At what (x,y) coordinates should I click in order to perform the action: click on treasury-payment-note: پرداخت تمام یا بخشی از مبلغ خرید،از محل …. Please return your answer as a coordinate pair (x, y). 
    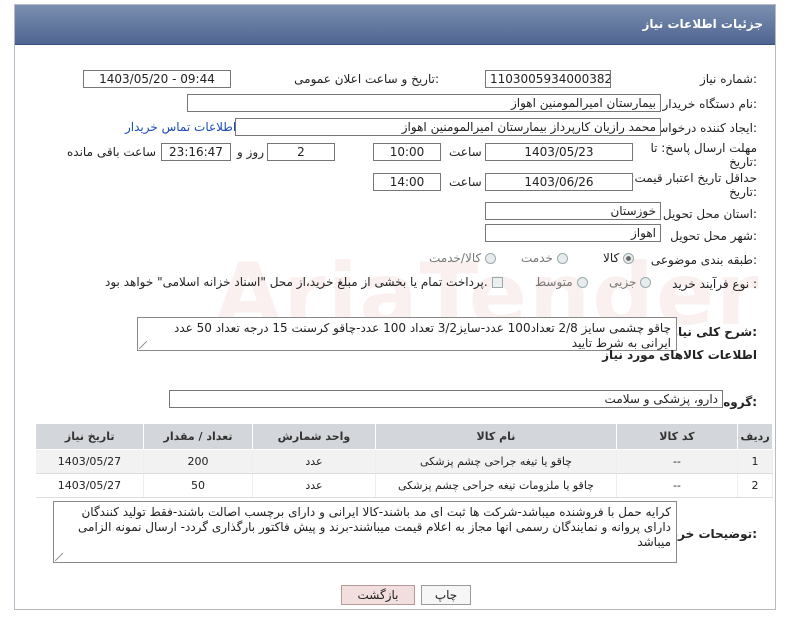
    Looking at the image, I should click on (296, 282).